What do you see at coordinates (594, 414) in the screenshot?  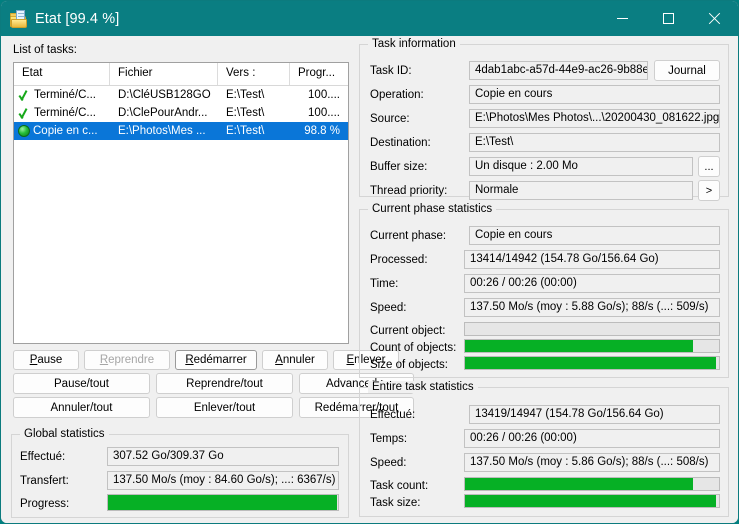 I see `entire-effectue-value: 13419/14947 (154.78 Go/156.64 Go)` at bounding box center [594, 414].